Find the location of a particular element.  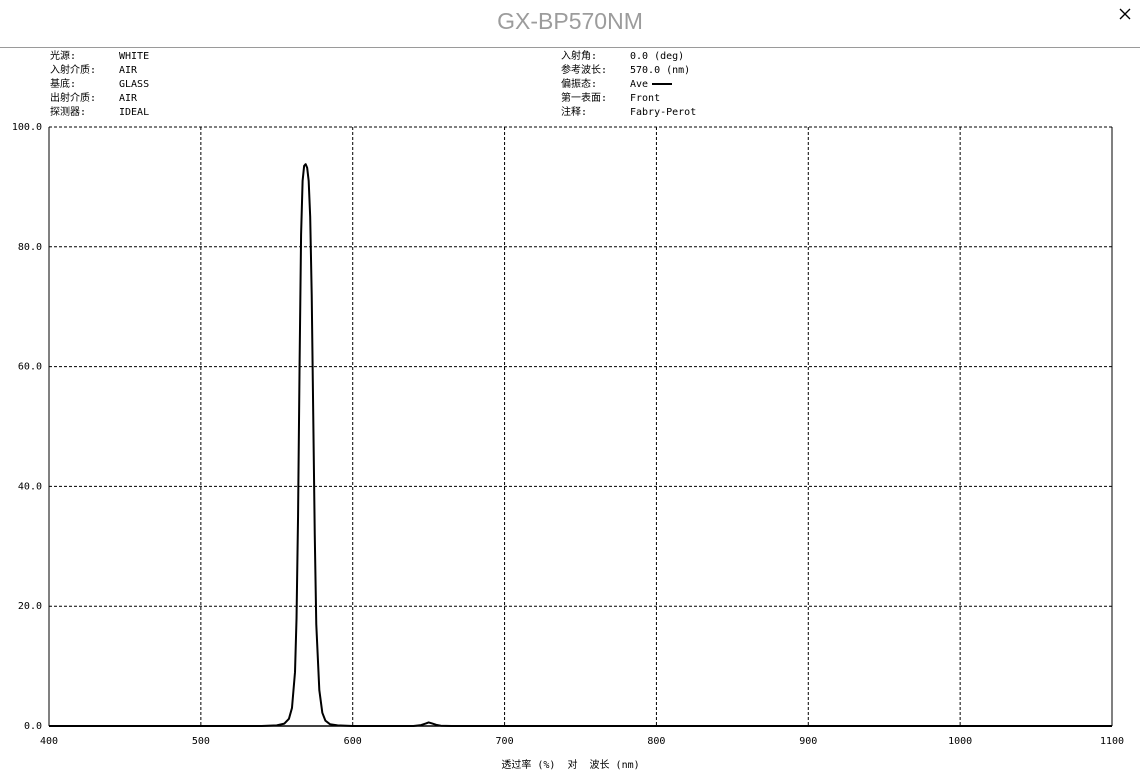

y-tick-label: 100.0 is located at coordinates (27, 127).